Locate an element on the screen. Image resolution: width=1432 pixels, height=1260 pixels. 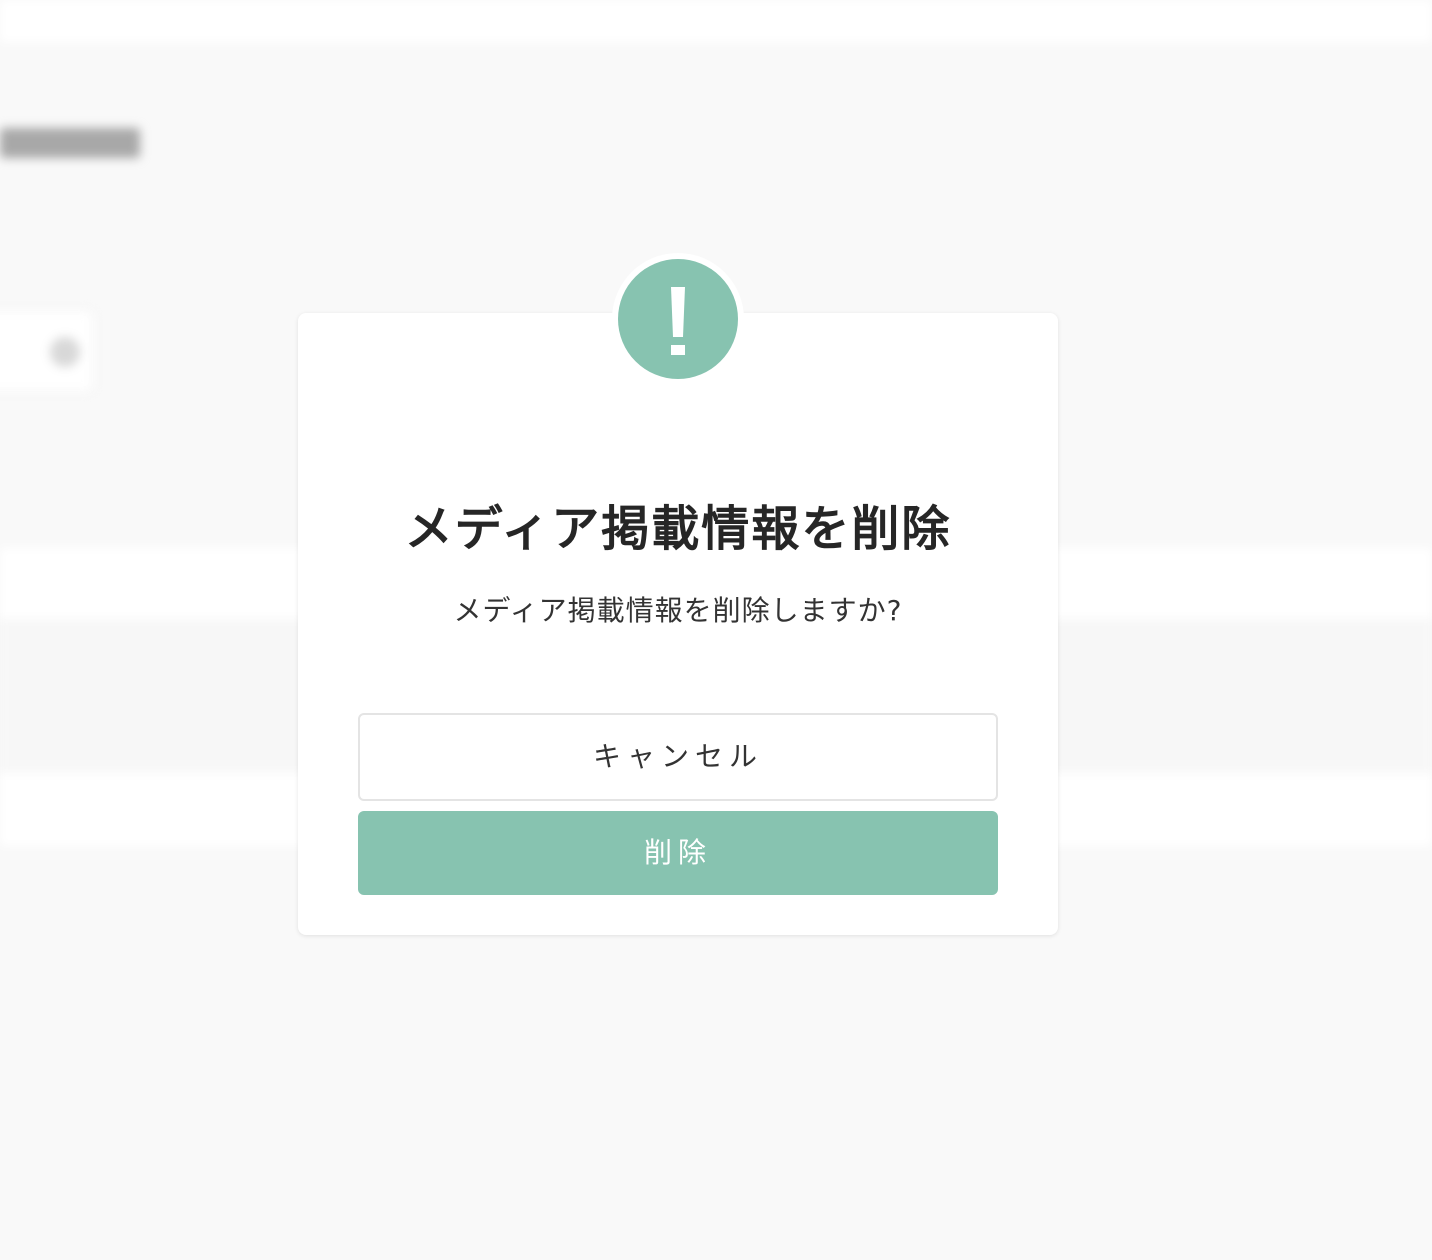
exclamation-icon is located at coordinates (678, 319).